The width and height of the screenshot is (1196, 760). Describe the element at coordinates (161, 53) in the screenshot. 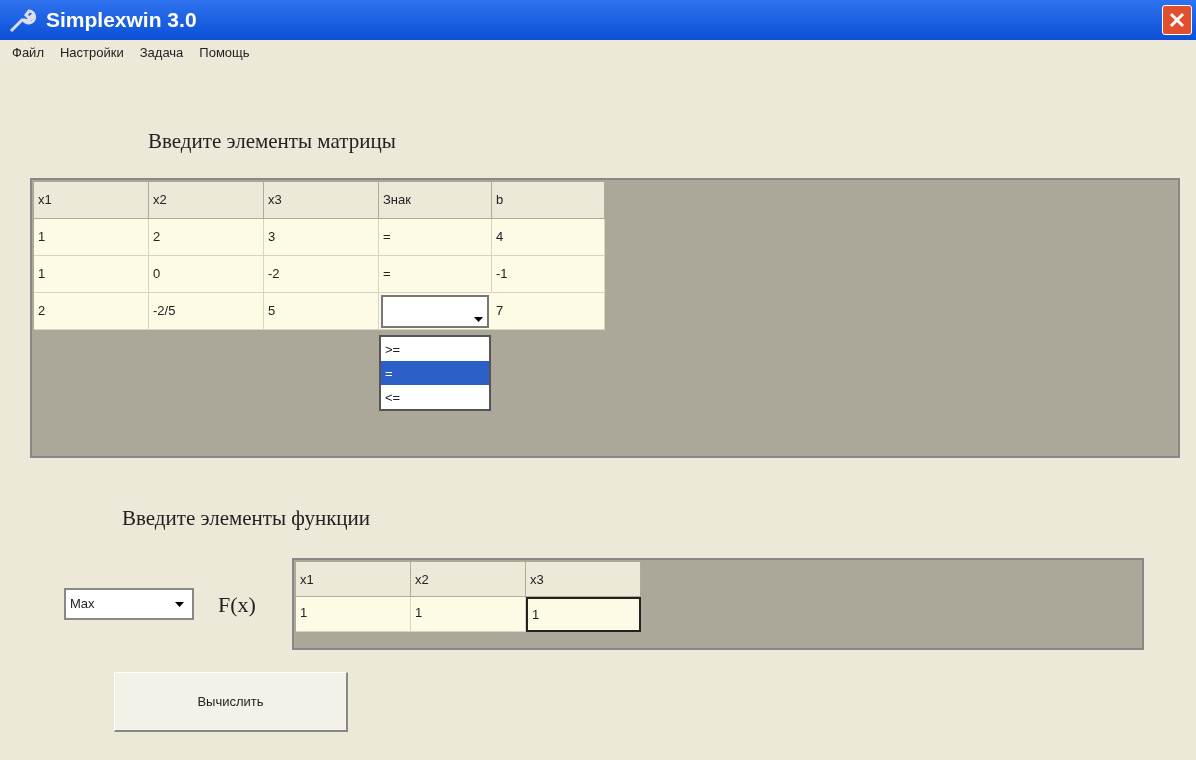

I see `menu-item: Задача` at that location.